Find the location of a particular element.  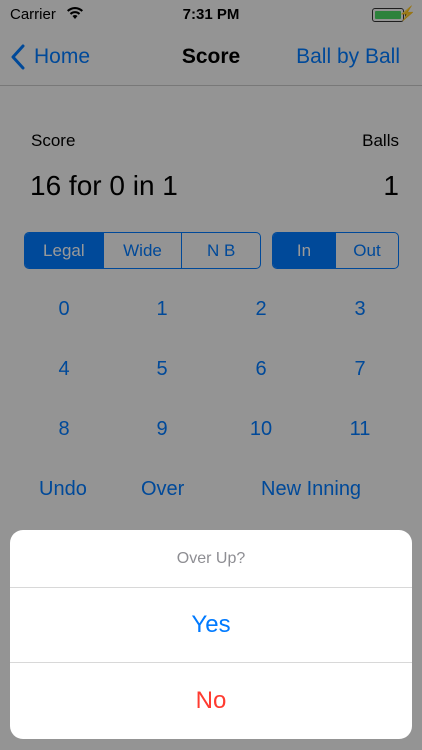

yes-button: Yes is located at coordinates (211, 625).